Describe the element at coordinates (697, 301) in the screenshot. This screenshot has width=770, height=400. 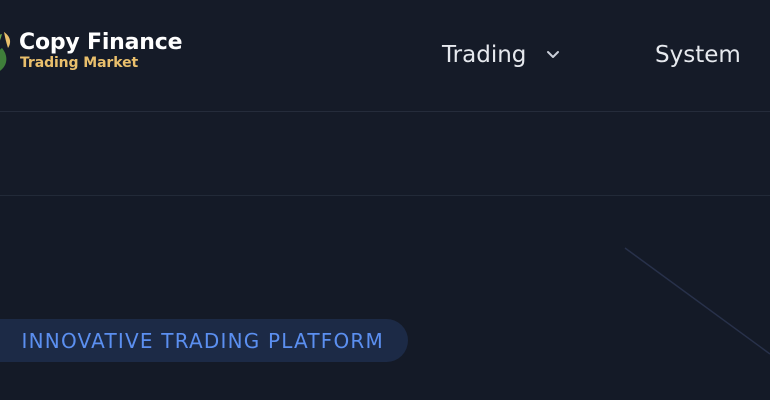
I see `decorative-line` at that location.